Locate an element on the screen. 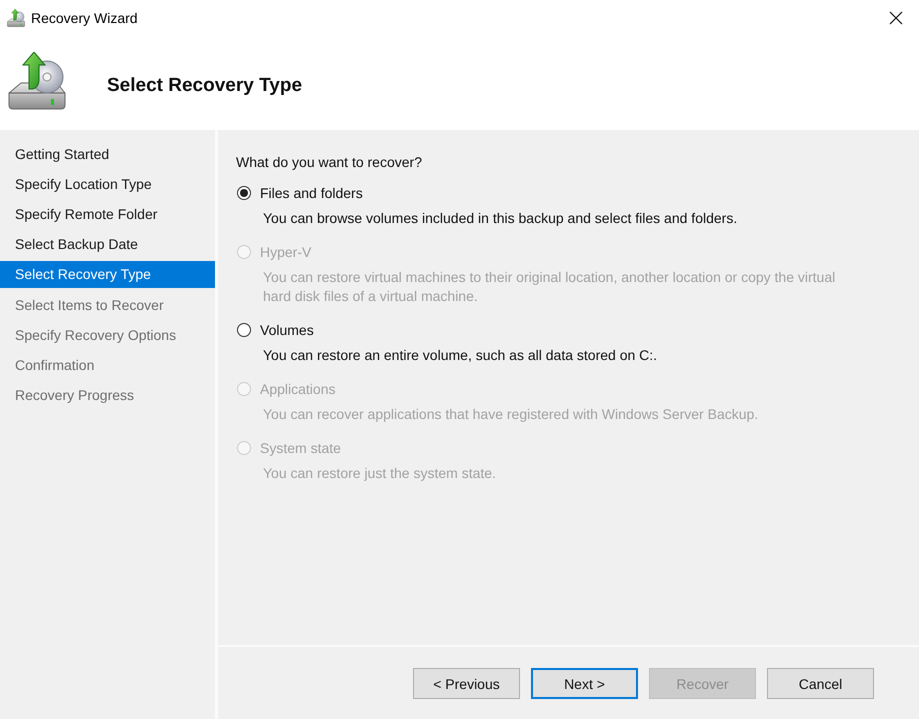 The image size is (919, 719). sidebar-step: Confirmation is located at coordinates (107, 365).